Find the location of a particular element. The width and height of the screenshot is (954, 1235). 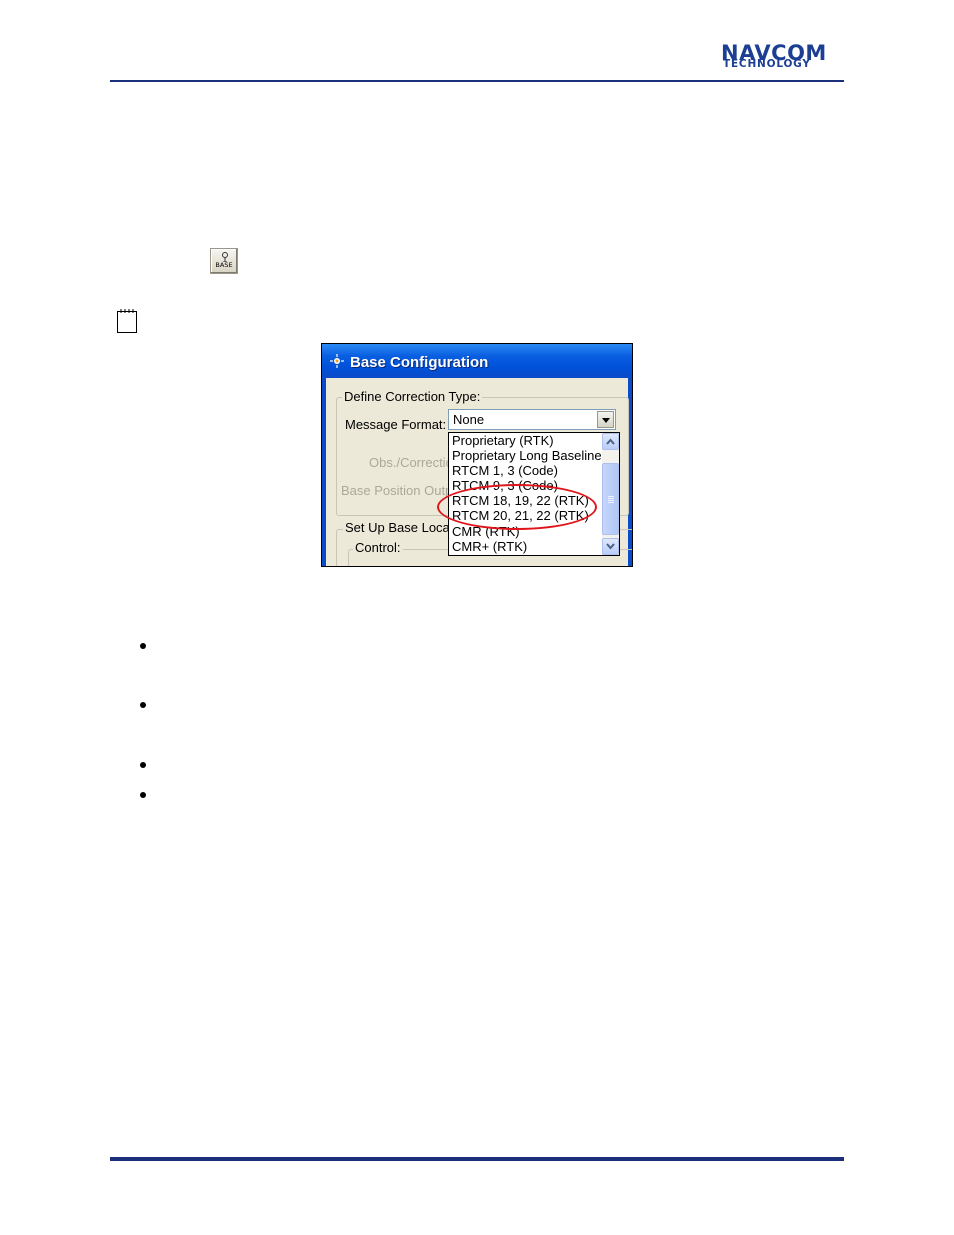

grip-icon is located at coordinates (611, 500).